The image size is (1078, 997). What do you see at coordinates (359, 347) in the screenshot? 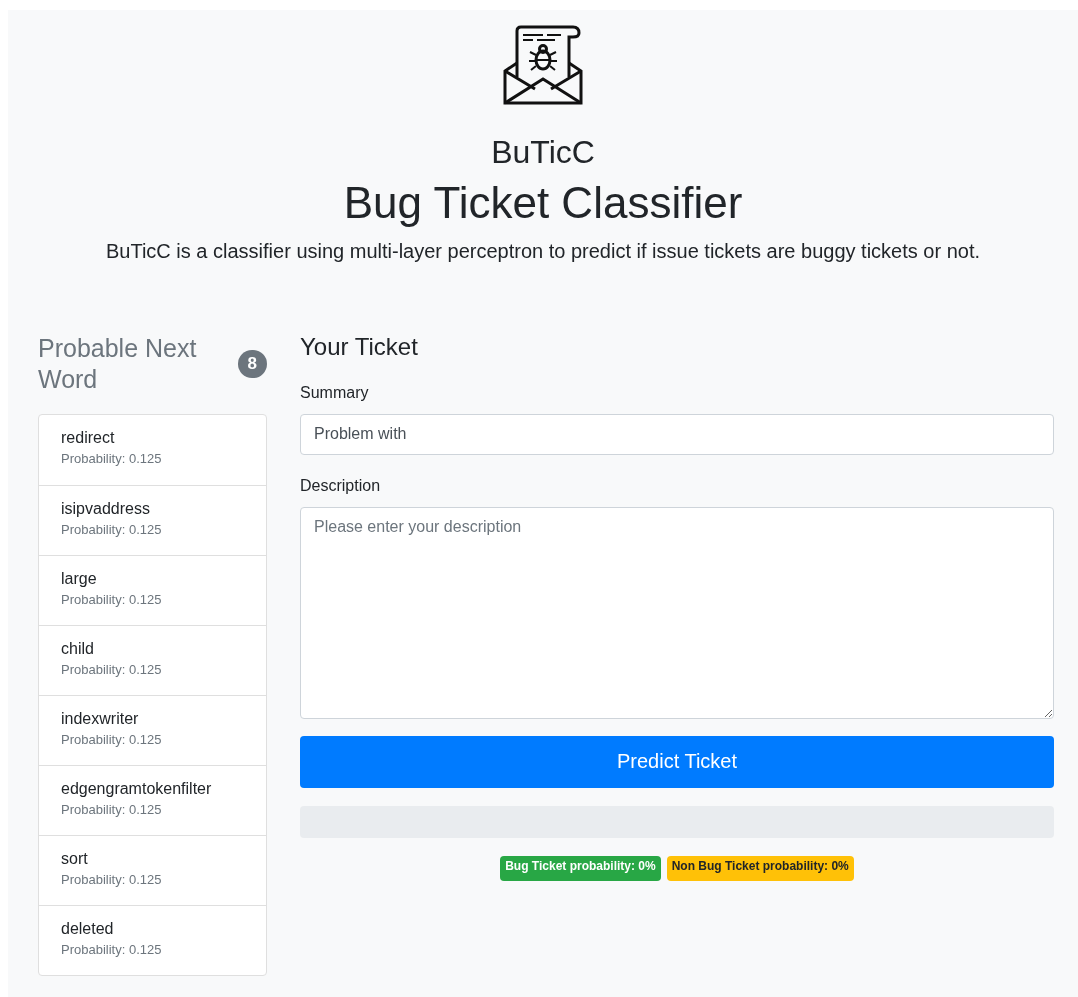
I see `form-heading: Your Ticket` at bounding box center [359, 347].